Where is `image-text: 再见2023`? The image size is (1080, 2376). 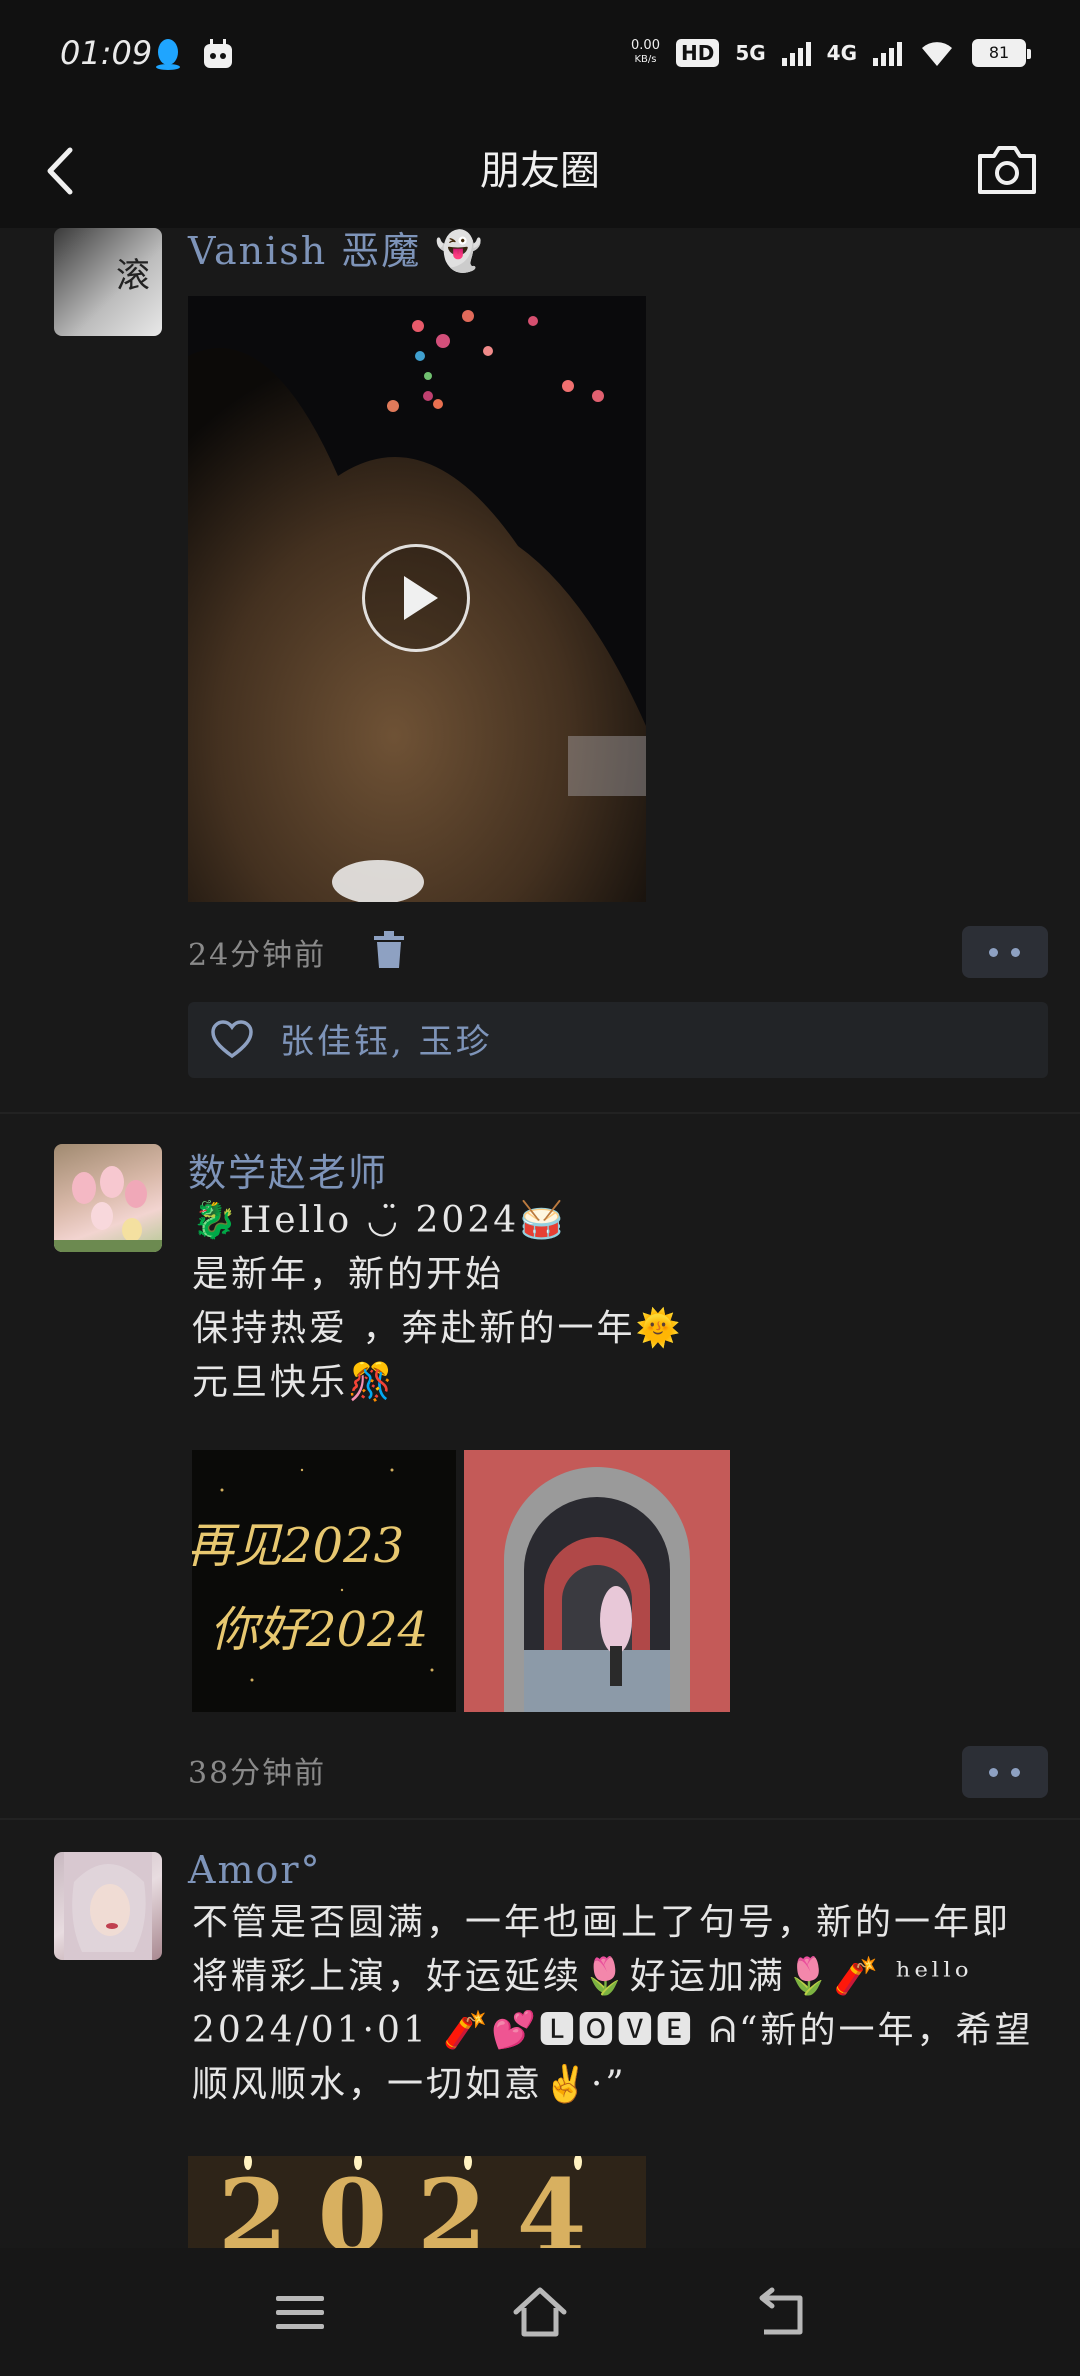 image-text: 再见2023 is located at coordinates (298, 1546).